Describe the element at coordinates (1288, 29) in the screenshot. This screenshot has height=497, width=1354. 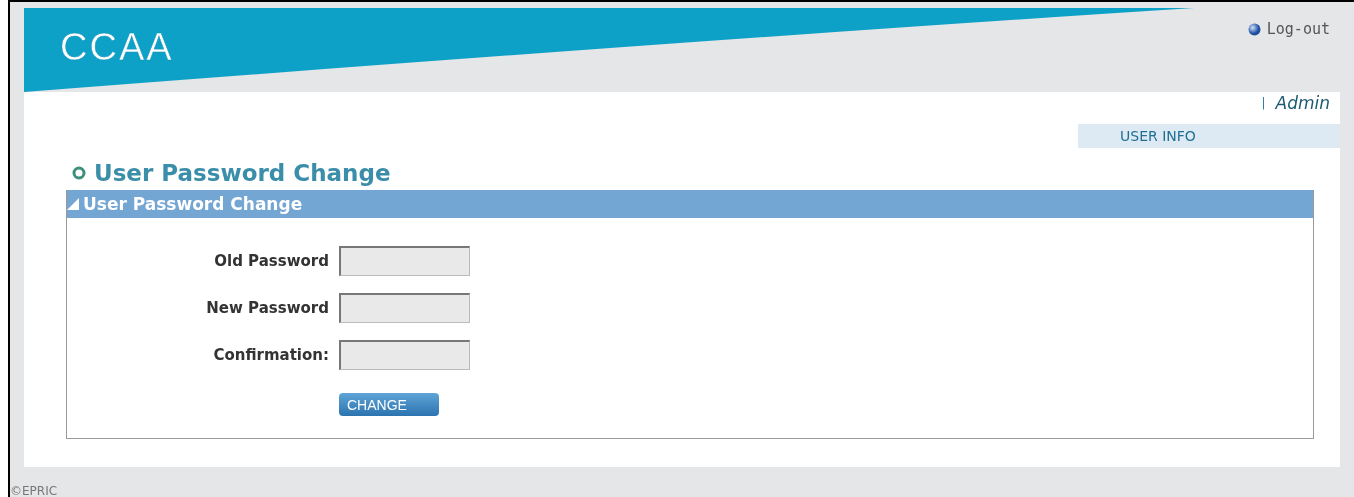
I see `logout-link: Log-out` at that location.